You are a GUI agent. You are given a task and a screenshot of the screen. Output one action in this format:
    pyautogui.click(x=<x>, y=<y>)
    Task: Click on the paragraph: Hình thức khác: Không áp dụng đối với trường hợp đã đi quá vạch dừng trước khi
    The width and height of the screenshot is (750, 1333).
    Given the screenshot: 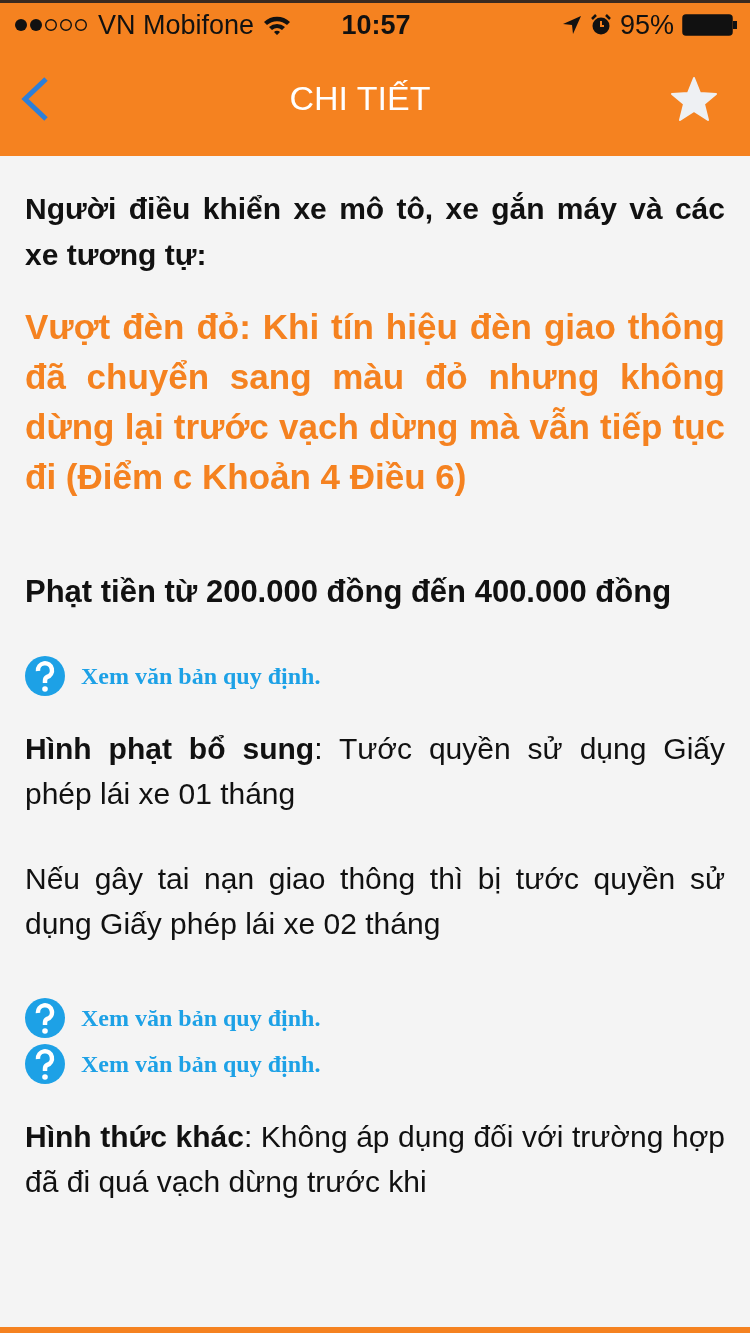 What is the action you would take?
    pyautogui.click(x=375, y=1159)
    